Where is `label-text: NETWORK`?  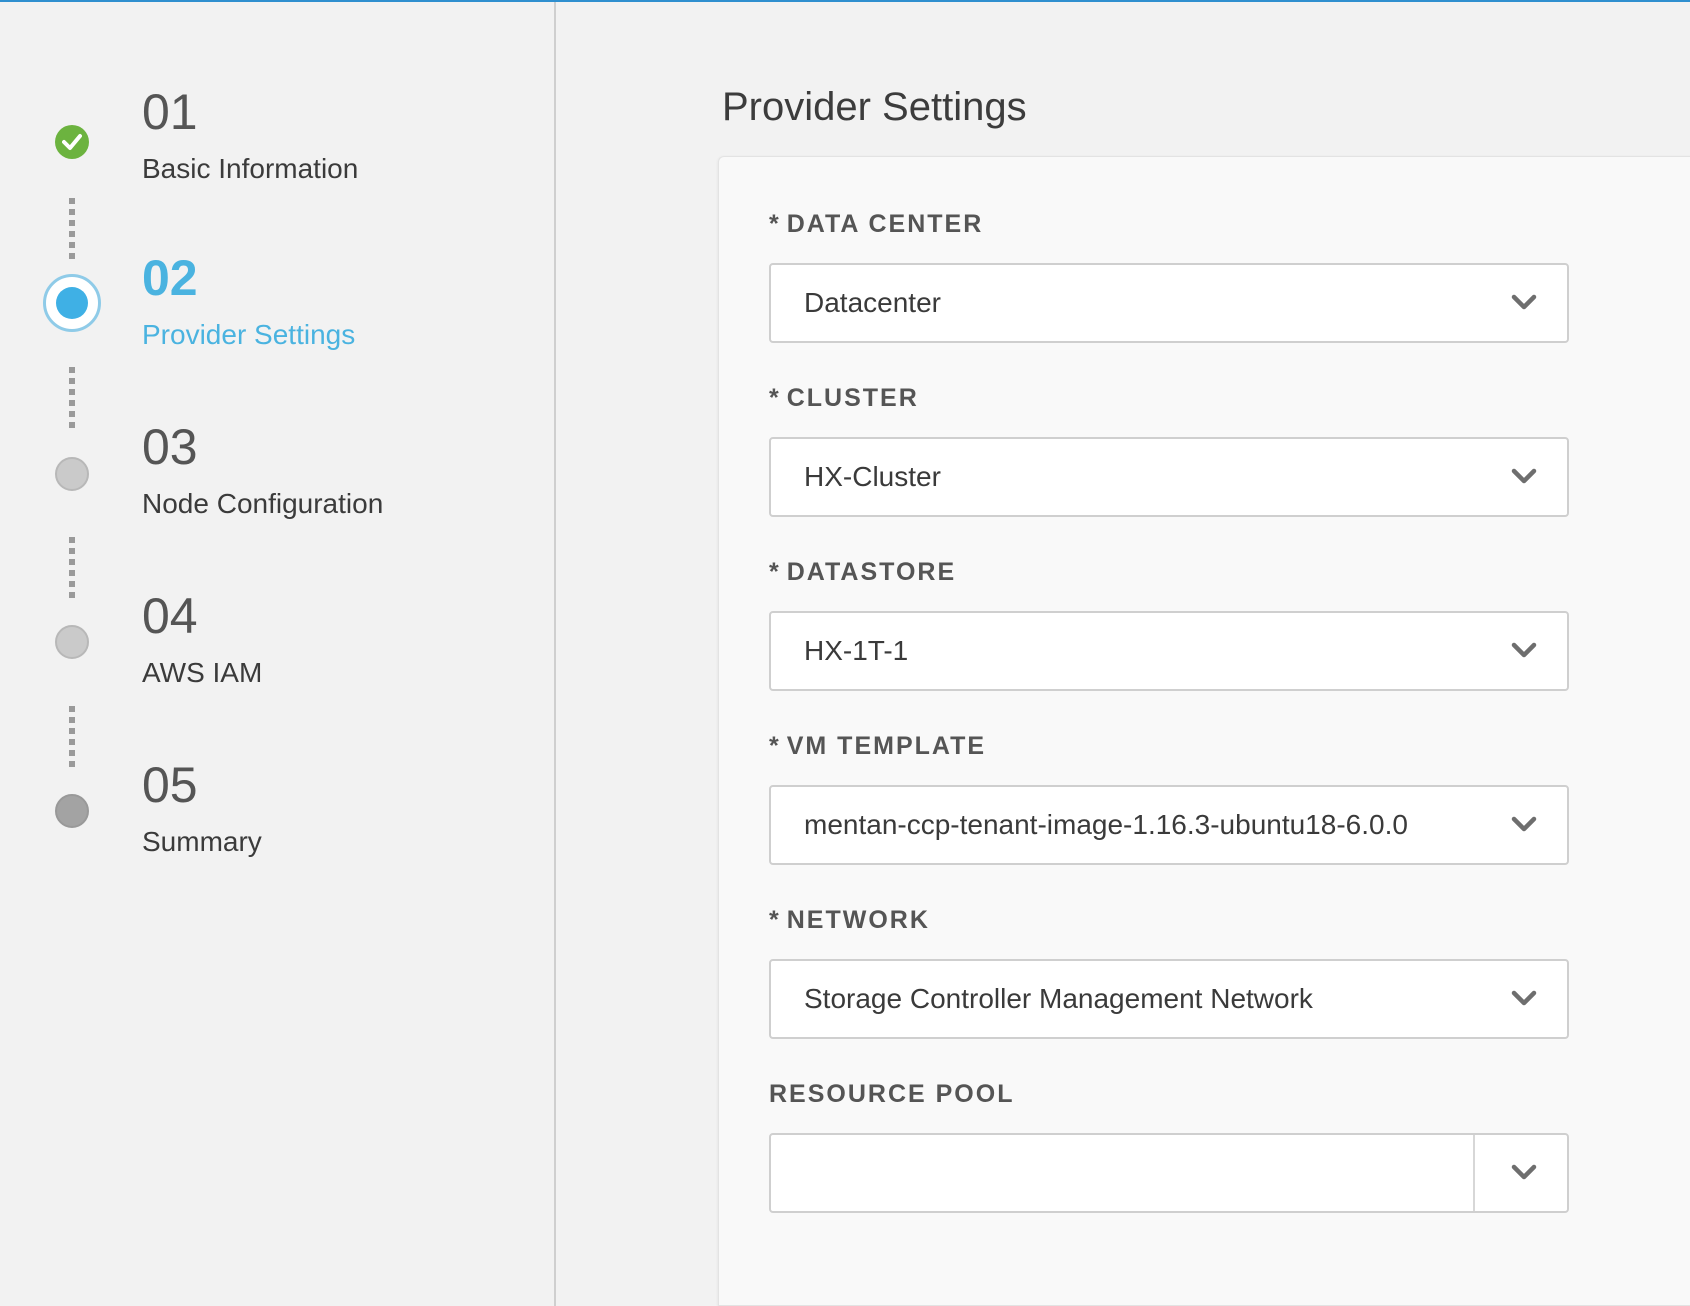 label-text: NETWORK is located at coordinates (858, 920).